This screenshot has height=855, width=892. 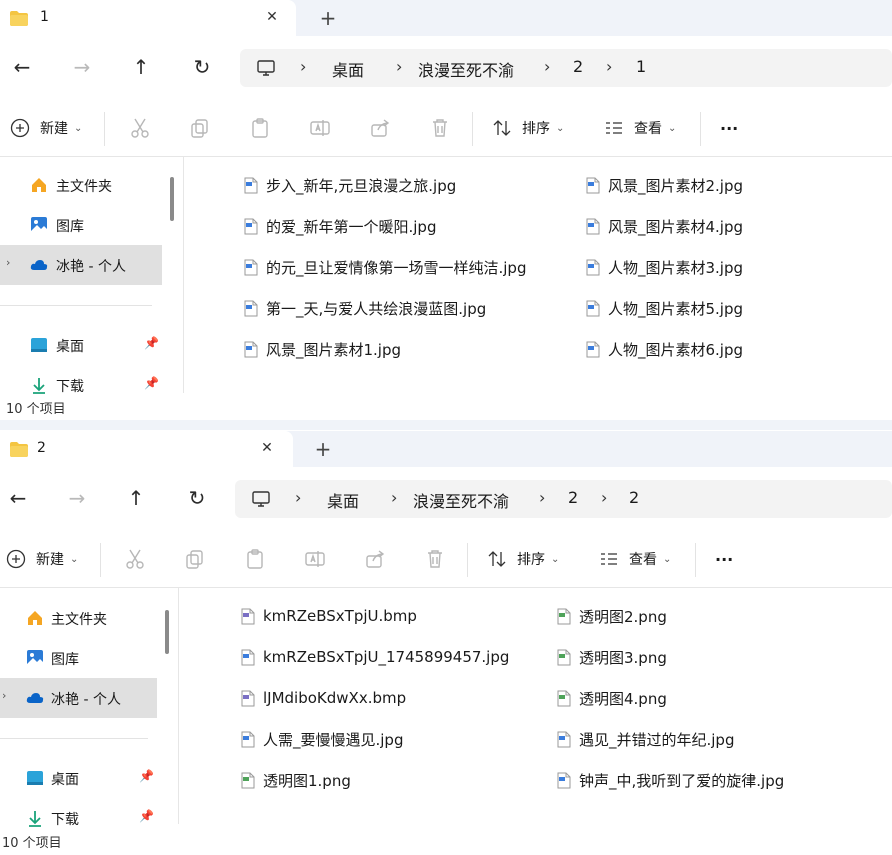 I want to click on file-item: 的爱_新年第一个暖阳.jpg, so click(x=340, y=226).